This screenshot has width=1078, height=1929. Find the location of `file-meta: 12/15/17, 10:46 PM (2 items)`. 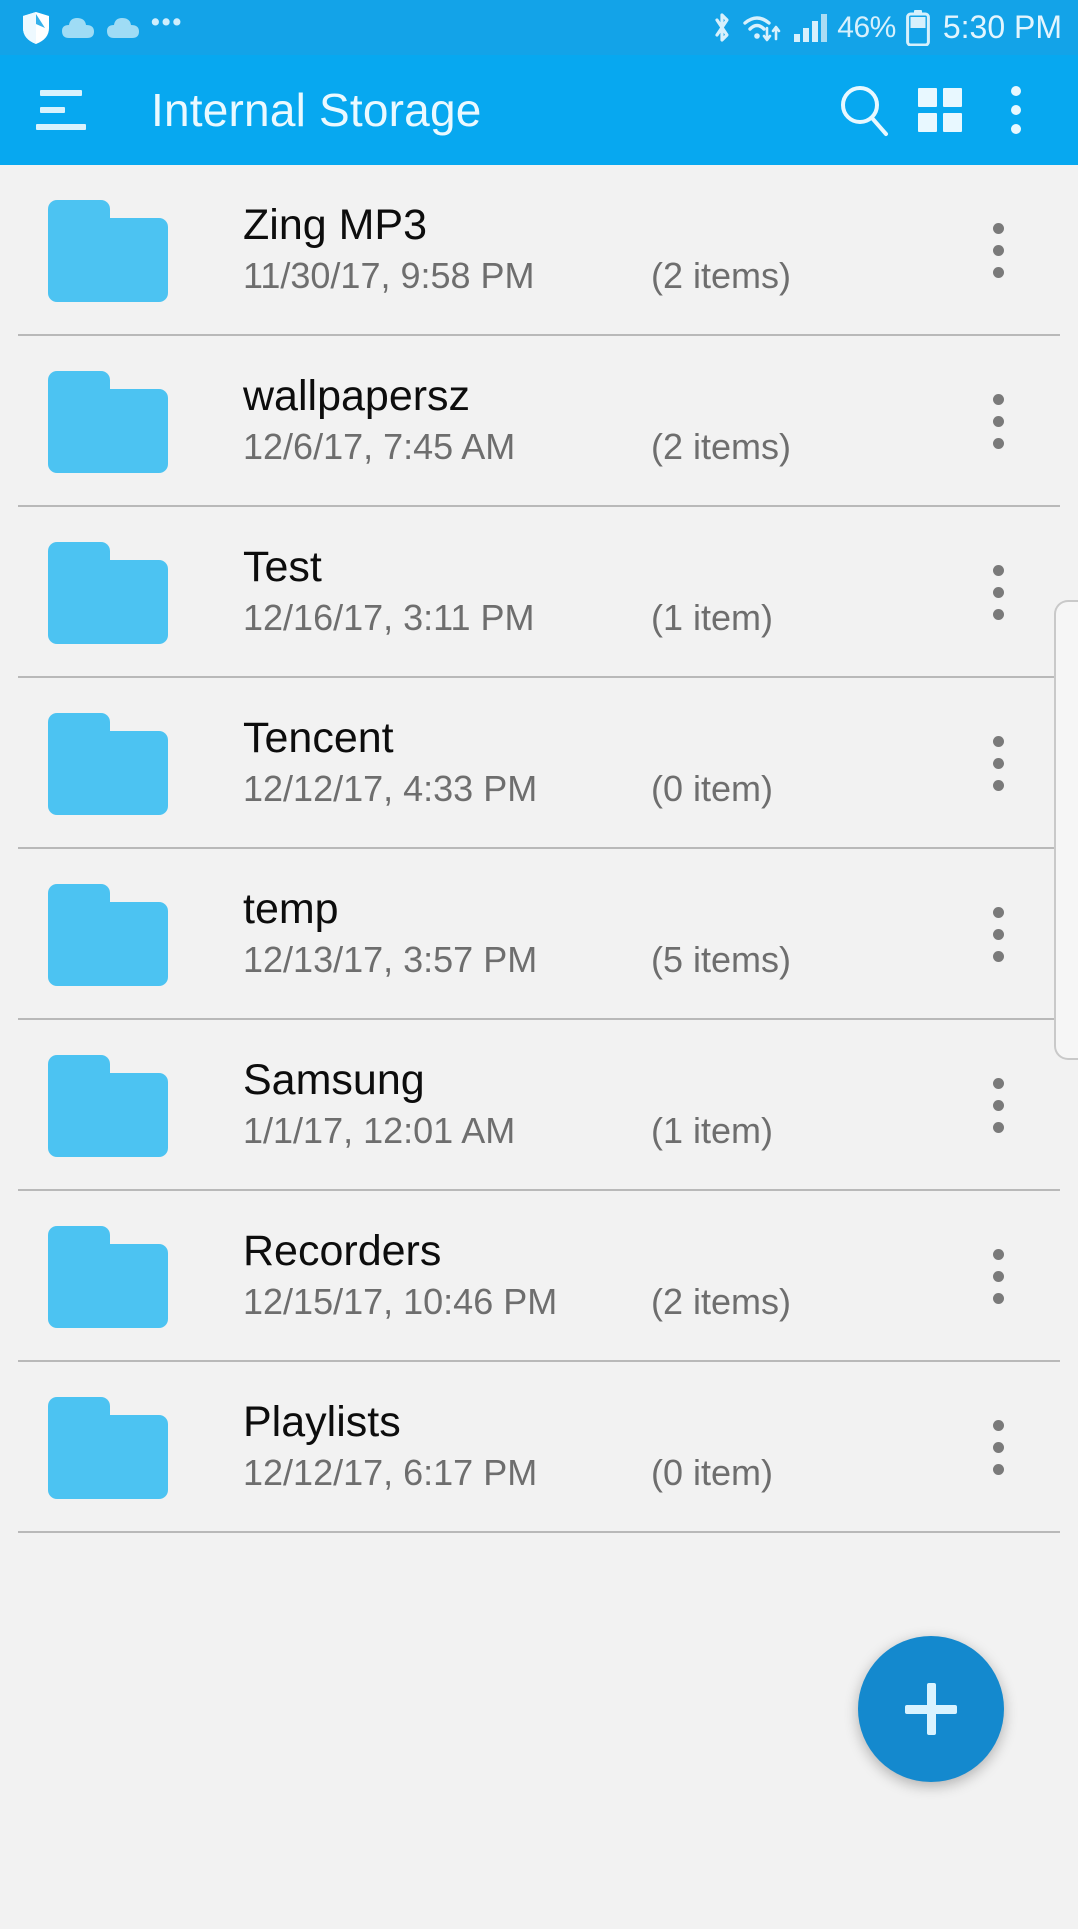

file-meta: 12/15/17, 10:46 PM (2 items) is located at coordinates (595, 1302).